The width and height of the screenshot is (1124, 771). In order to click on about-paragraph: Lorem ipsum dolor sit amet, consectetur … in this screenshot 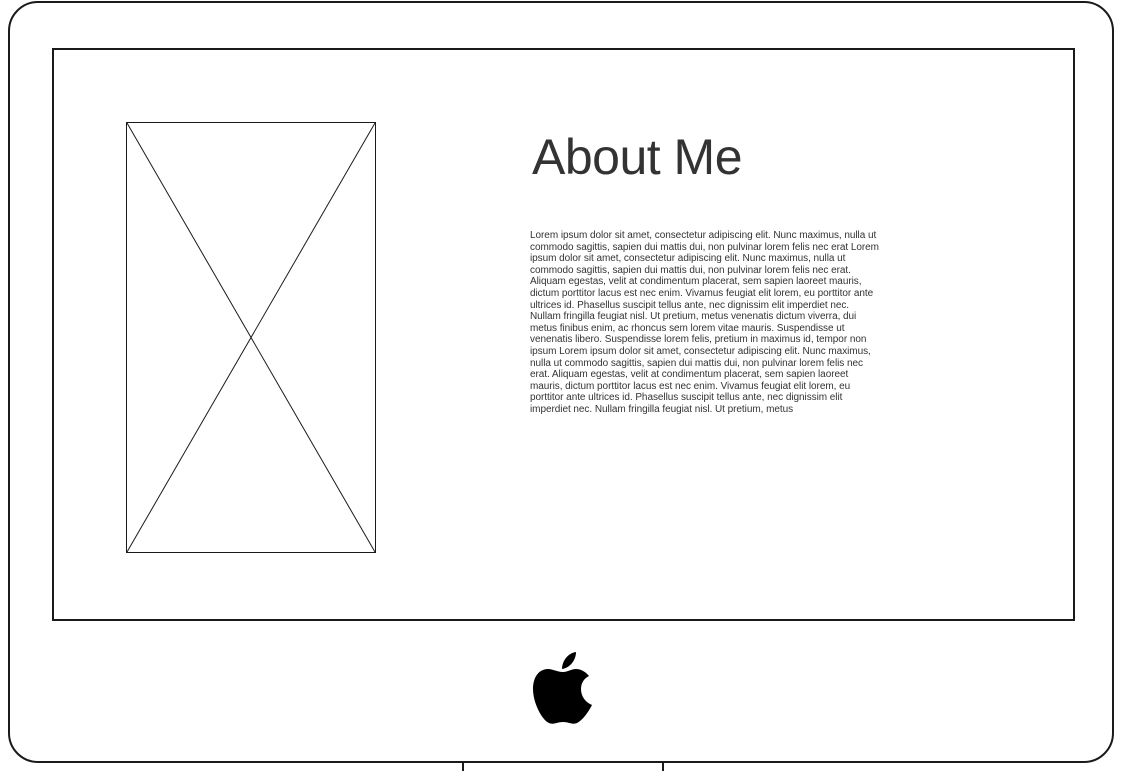, I will do `click(704, 322)`.